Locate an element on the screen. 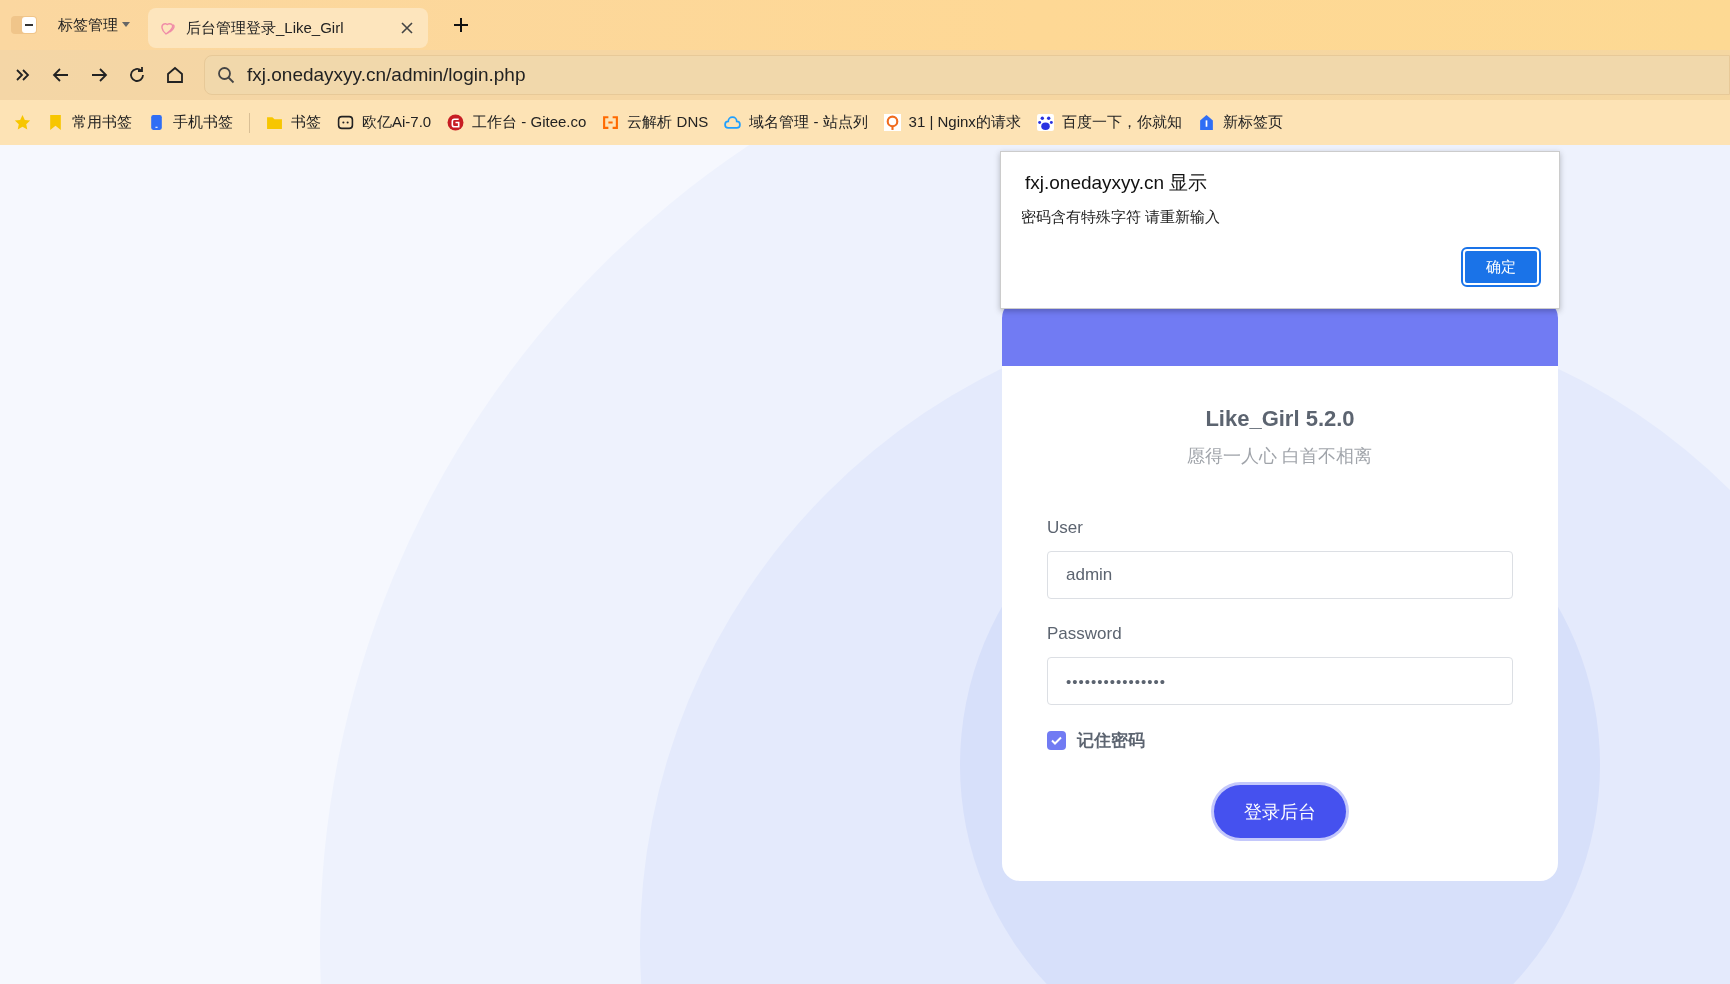 Image resolution: width=1730 pixels, height=984 pixels. login-button: 登录后台 is located at coordinates (1280, 811).